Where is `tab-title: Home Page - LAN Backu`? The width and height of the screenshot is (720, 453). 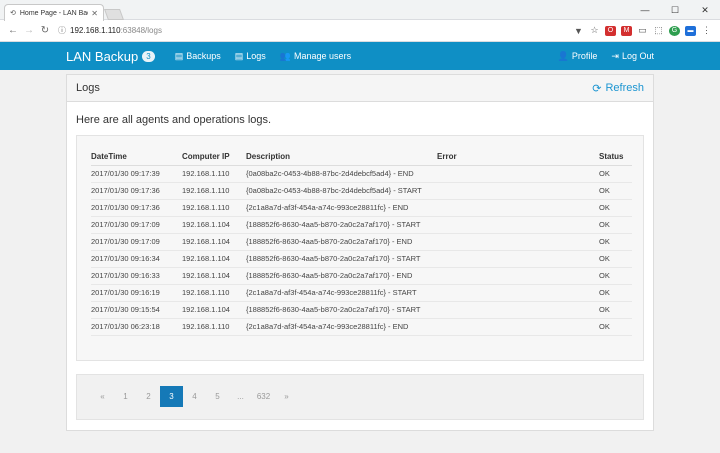
tab-title: Home Page - LAN Backu is located at coordinates (53, 13).